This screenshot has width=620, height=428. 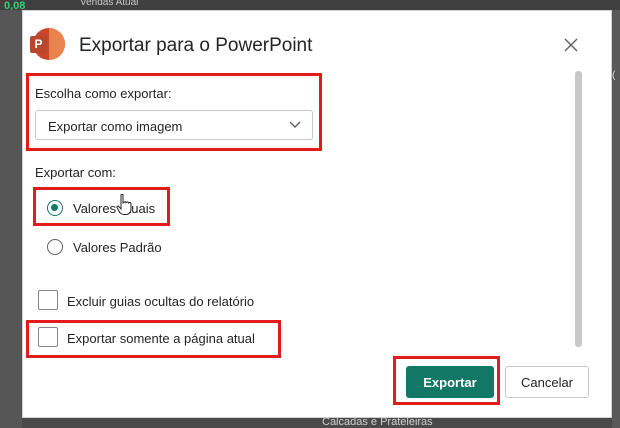 I want to click on chevron-down-icon, so click(x=295, y=124).